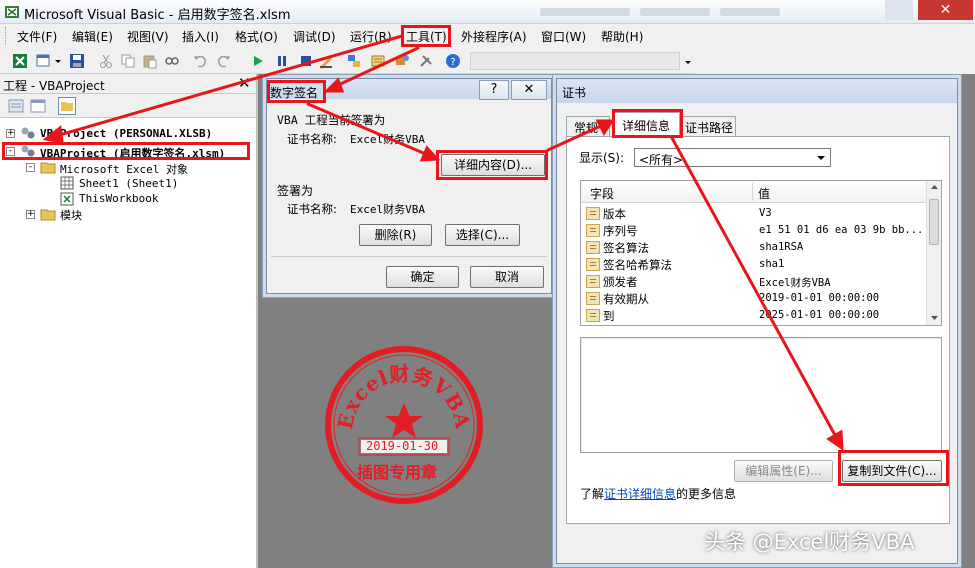 This screenshot has height=568, width=975. What do you see at coordinates (38, 106) in the screenshot?
I see `view-object-icon` at bounding box center [38, 106].